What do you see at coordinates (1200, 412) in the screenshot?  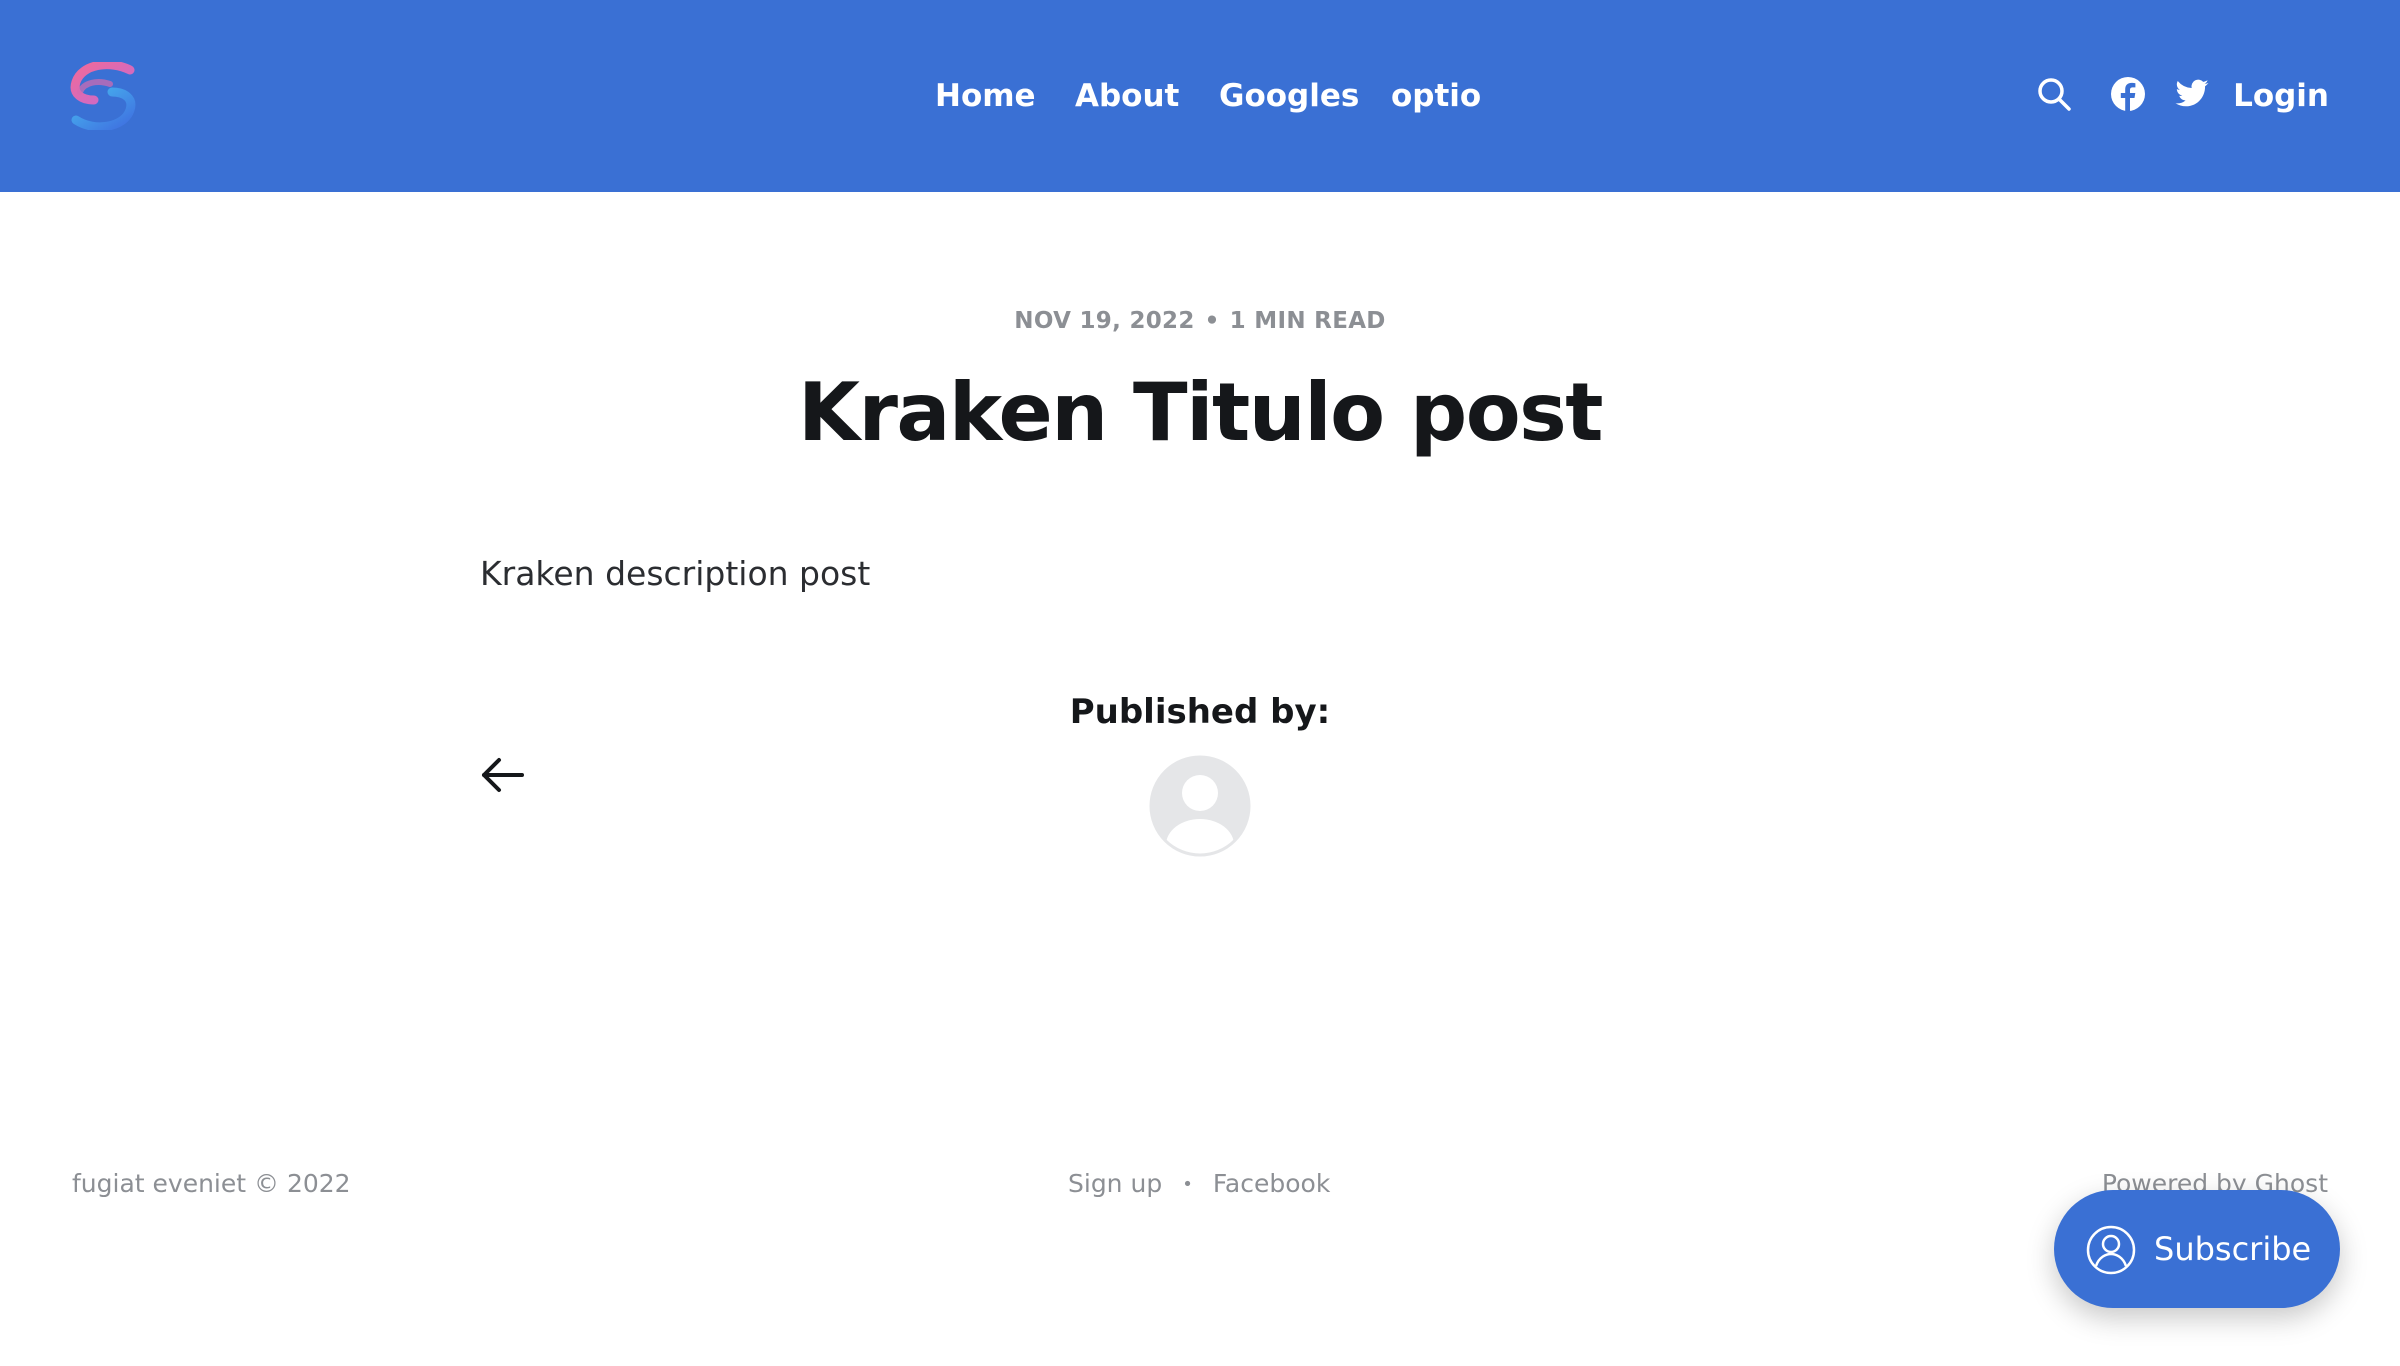 I see `post-title: Kraken Titulo post` at bounding box center [1200, 412].